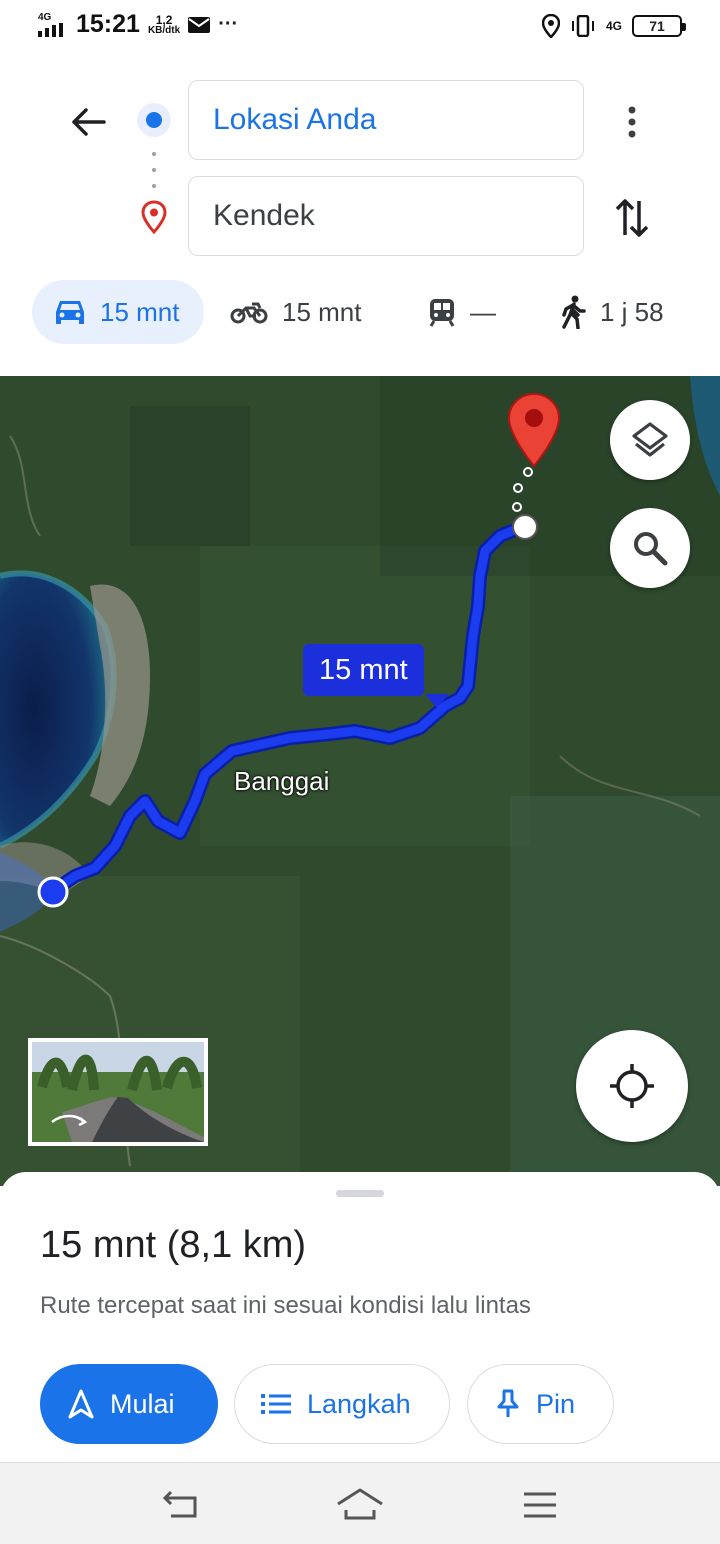 The height and width of the screenshot is (1544, 720). I want to click on map-search-button, so click(650, 548).